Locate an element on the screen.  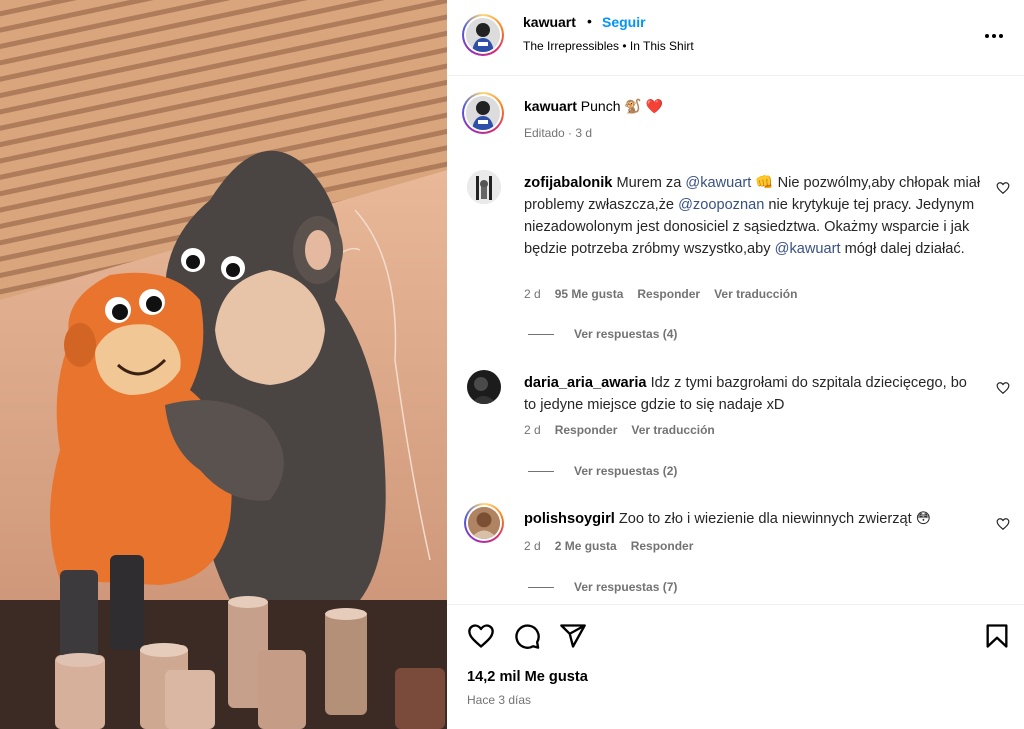
comment-username: zofijabalonik is located at coordinates (568, 183).